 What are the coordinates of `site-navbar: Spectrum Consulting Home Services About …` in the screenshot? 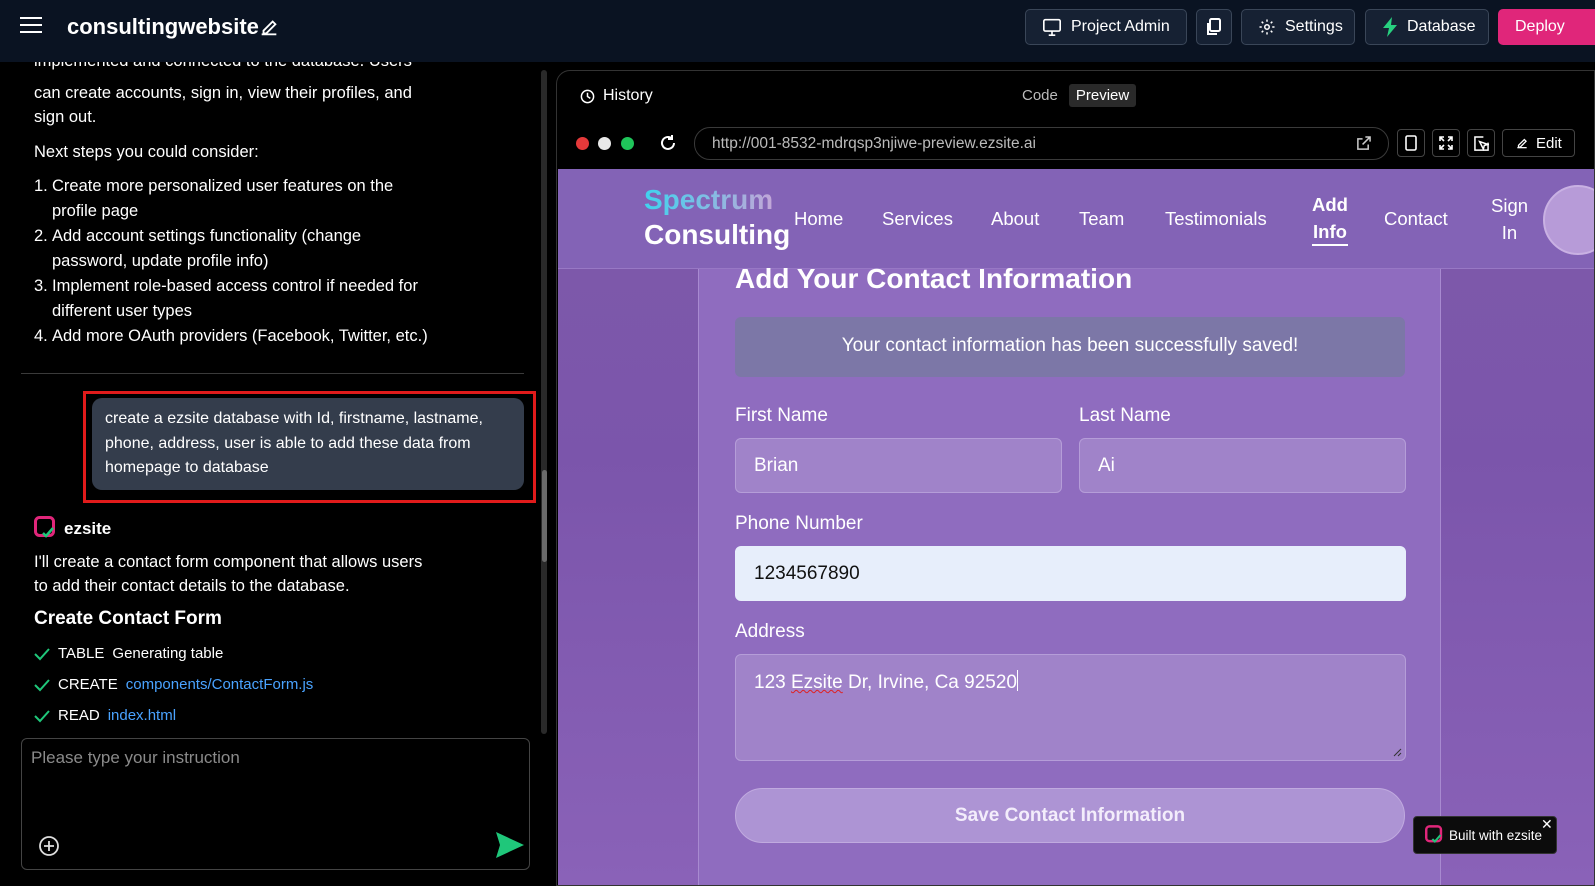 It's located at (1076, 219).